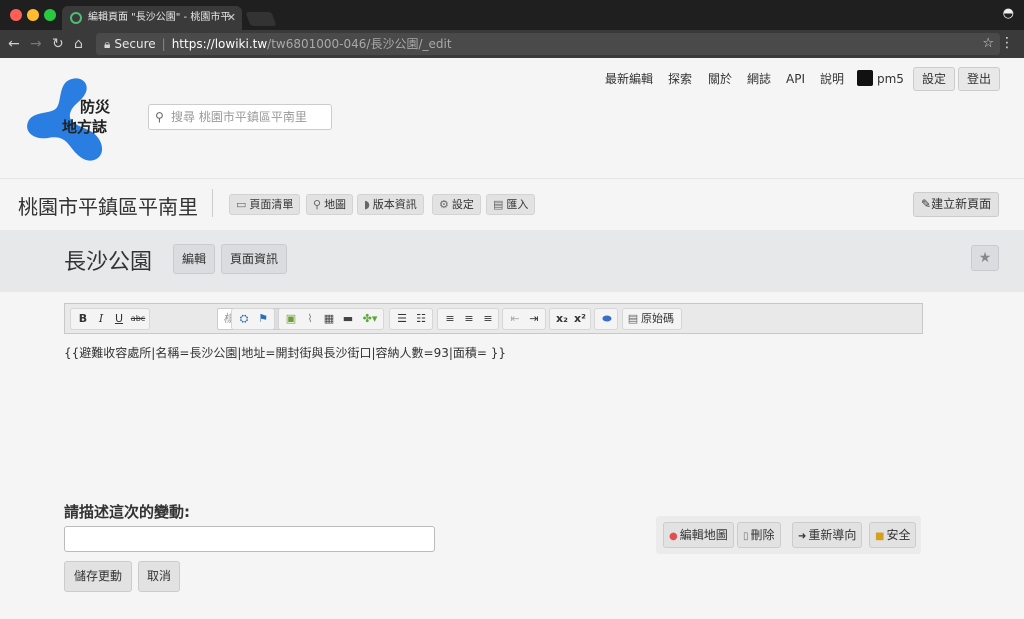 The image size is (1024, 619). Describe the element at coordinates (159, 576) in the screenshot. I see `cancel-button: 取消` at that location.